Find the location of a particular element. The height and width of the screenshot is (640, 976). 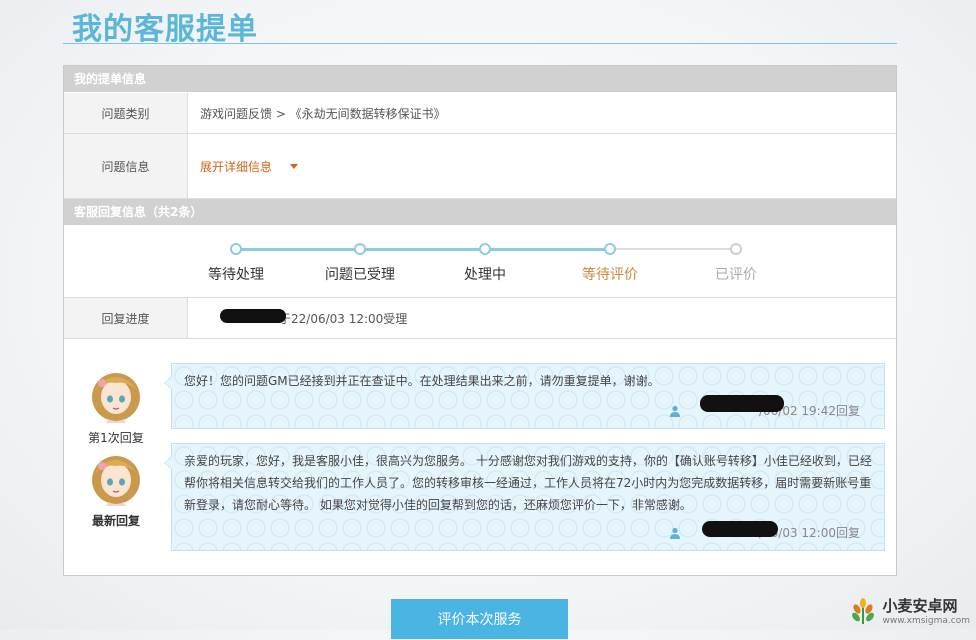

watermark-name: 小麦安卓网 is located at coordinates (920, 606).